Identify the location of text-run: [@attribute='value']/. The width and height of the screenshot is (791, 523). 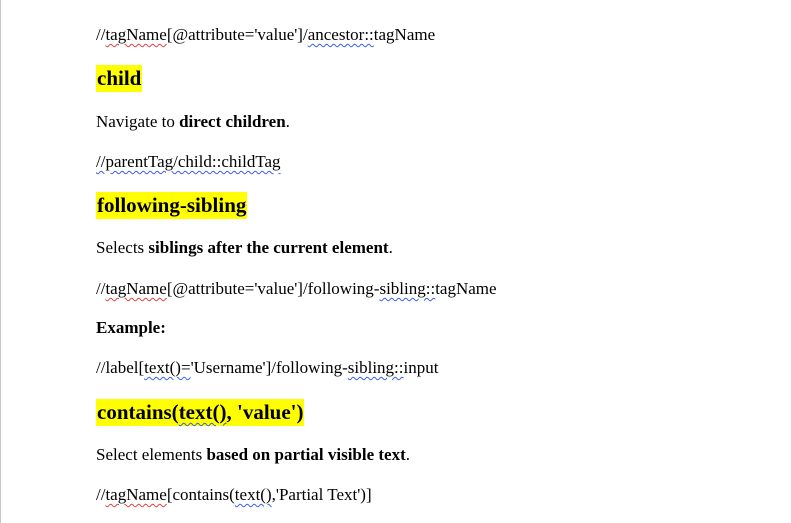
(237, 34).